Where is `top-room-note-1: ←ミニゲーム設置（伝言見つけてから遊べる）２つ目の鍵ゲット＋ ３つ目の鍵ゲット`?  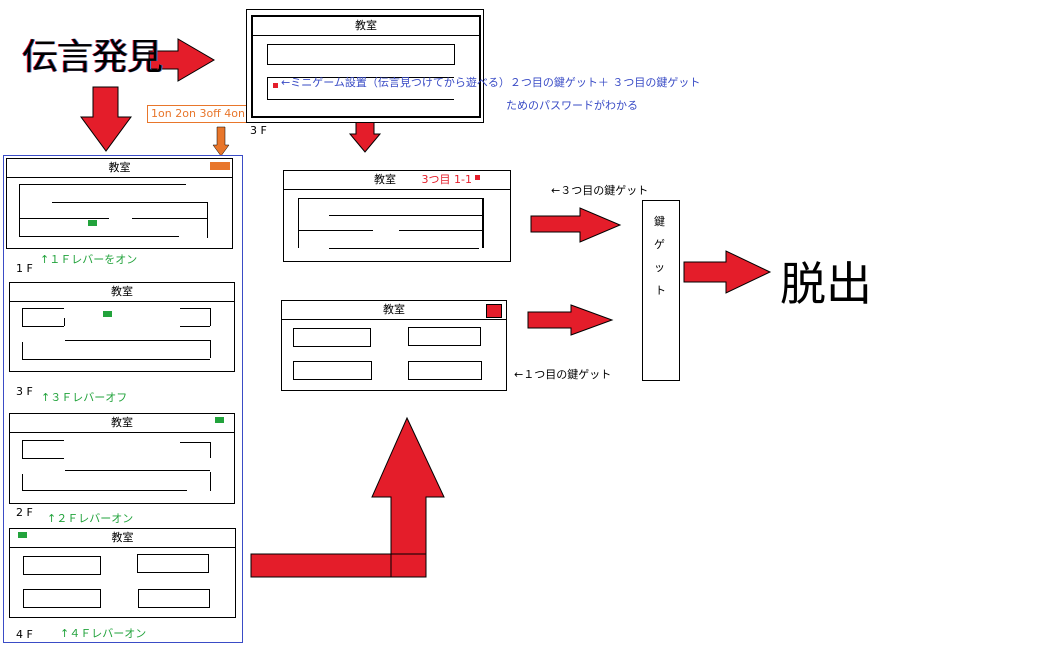 top-room-note-1: ←ミニゲーム設置（伝言見つけてから遊べる）２つ目の鍵ゲット＋ ３つ目の鍵ゲット is located at coordinates (491, 82).